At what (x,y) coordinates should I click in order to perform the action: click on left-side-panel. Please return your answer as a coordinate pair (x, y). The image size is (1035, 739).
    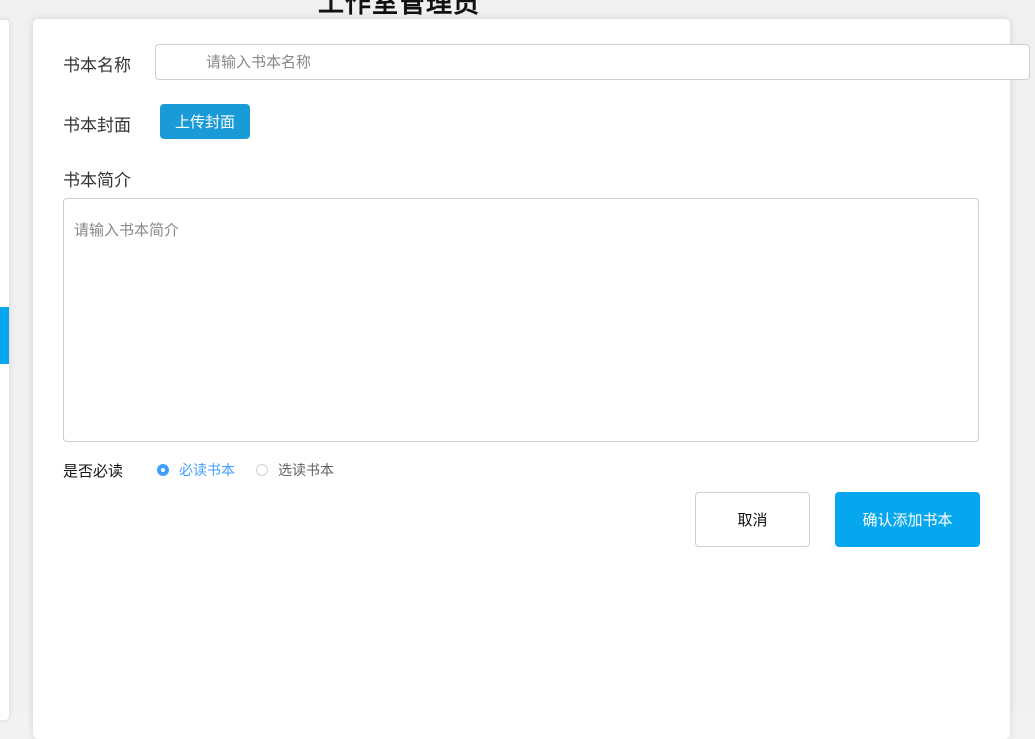
    Looking at the image, I should click on (4, 370).